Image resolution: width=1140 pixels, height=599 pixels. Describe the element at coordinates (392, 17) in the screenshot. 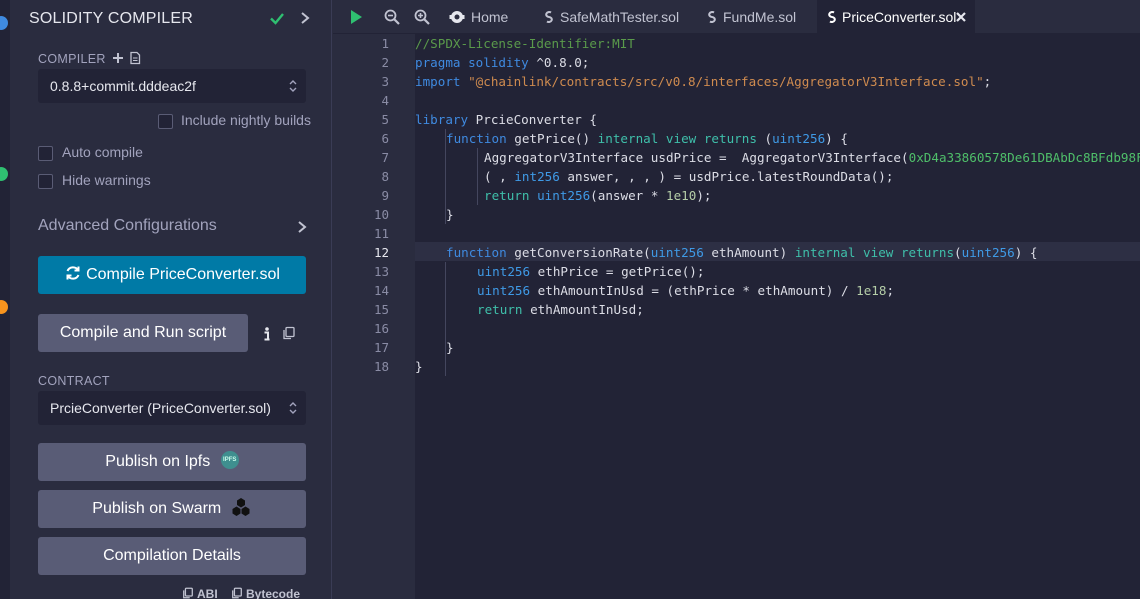

I see `zoom-out-icon` at that location.